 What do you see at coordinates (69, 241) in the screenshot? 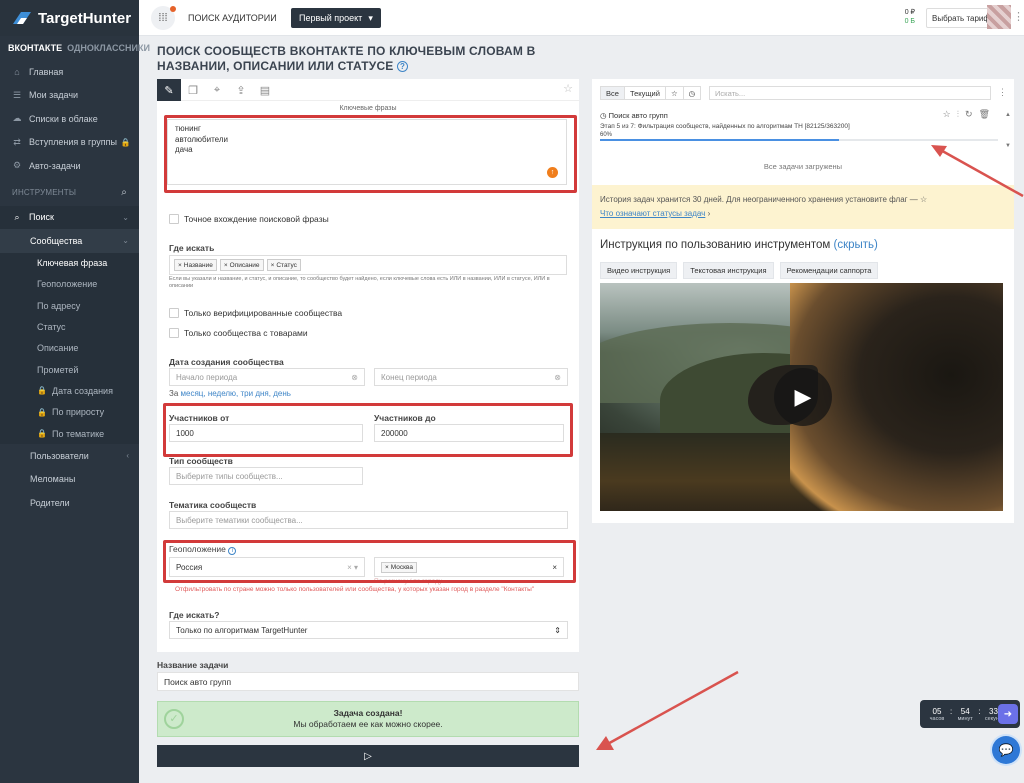
I see `nav-item-communities: Сообщества ⌄` at bounding box center [69, 241].